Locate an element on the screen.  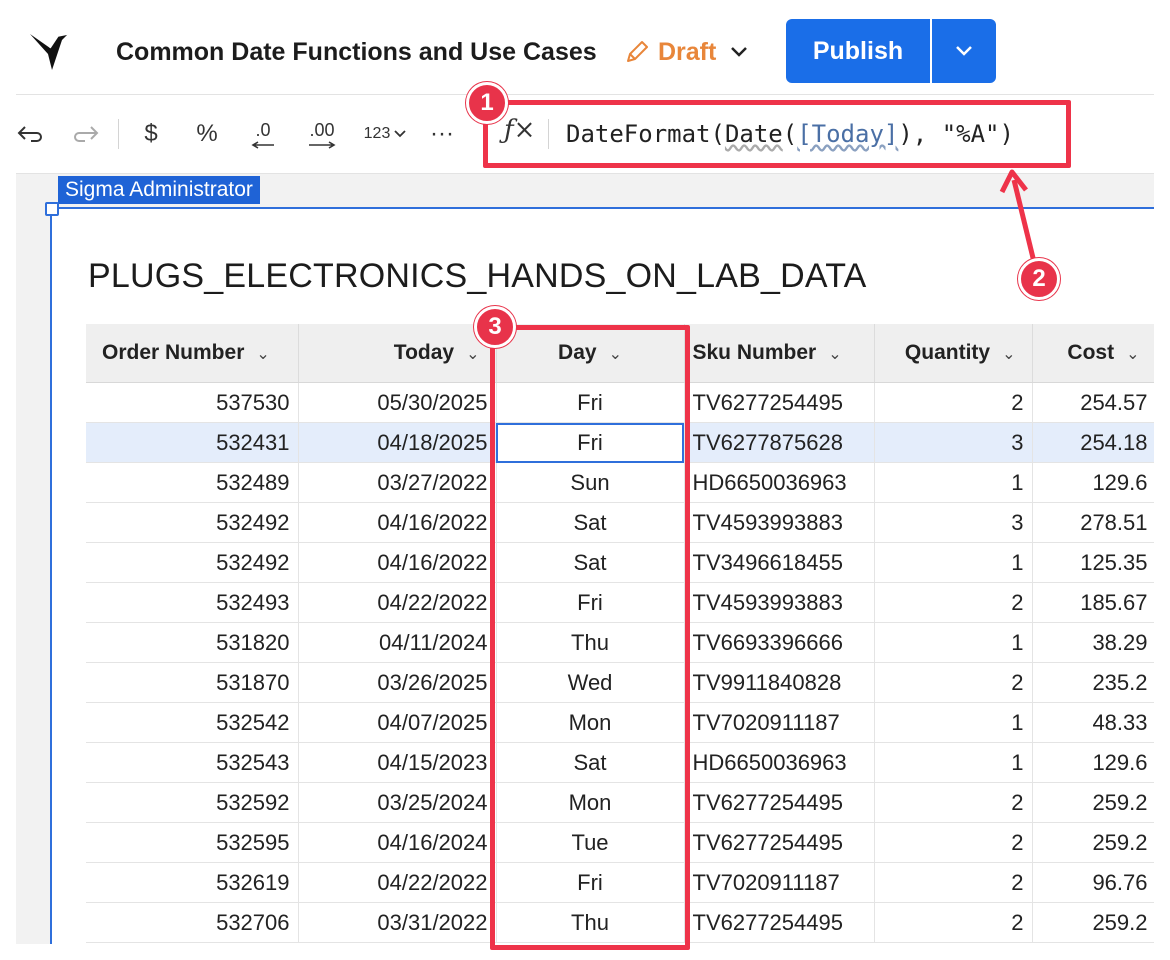
more-options-button: ··· is located at coordinates (442, 134).